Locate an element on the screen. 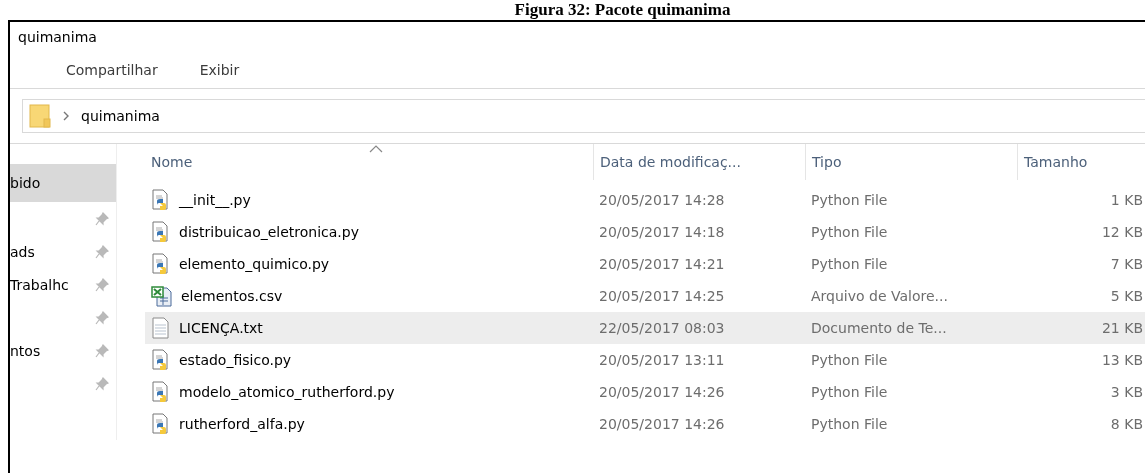 The height and width of the screenshot is (473, 1145). column-header: Tipo is located at coordinates (911, 162).